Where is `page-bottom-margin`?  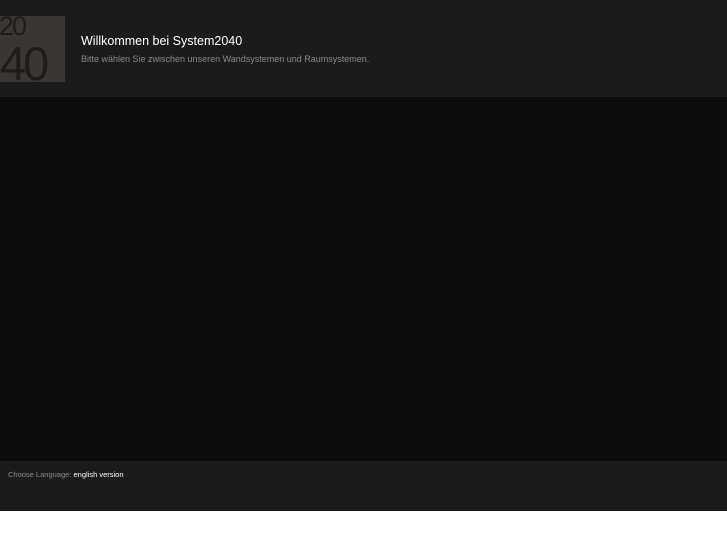 page-bottom-margin is located at coordinates (363, 528).